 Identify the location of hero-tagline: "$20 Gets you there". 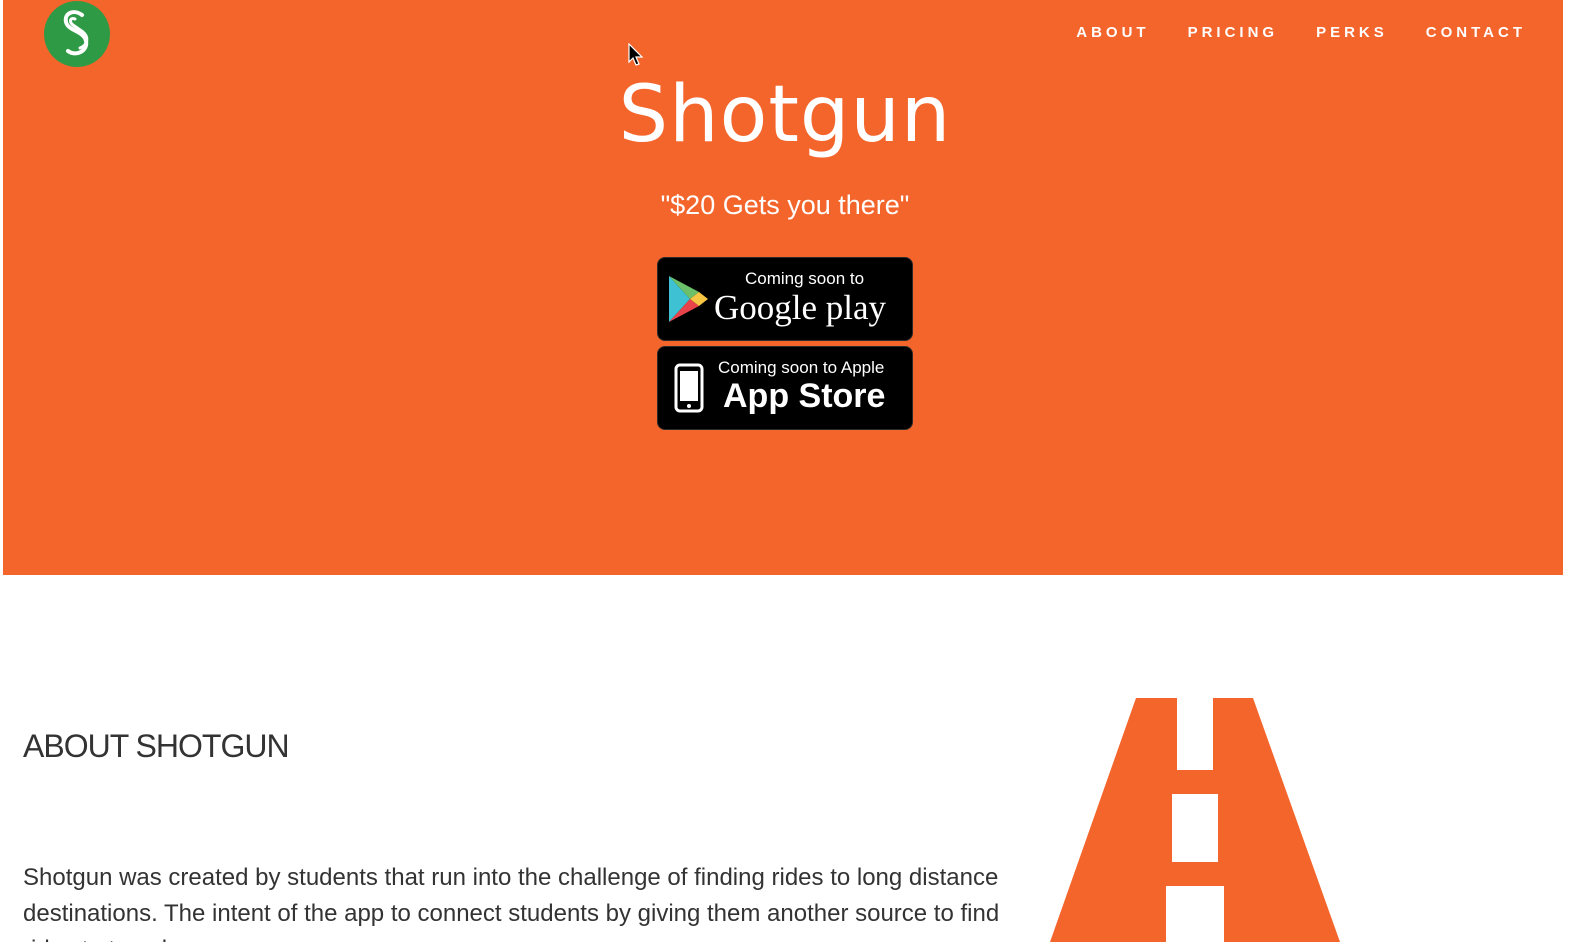
(785, 205).